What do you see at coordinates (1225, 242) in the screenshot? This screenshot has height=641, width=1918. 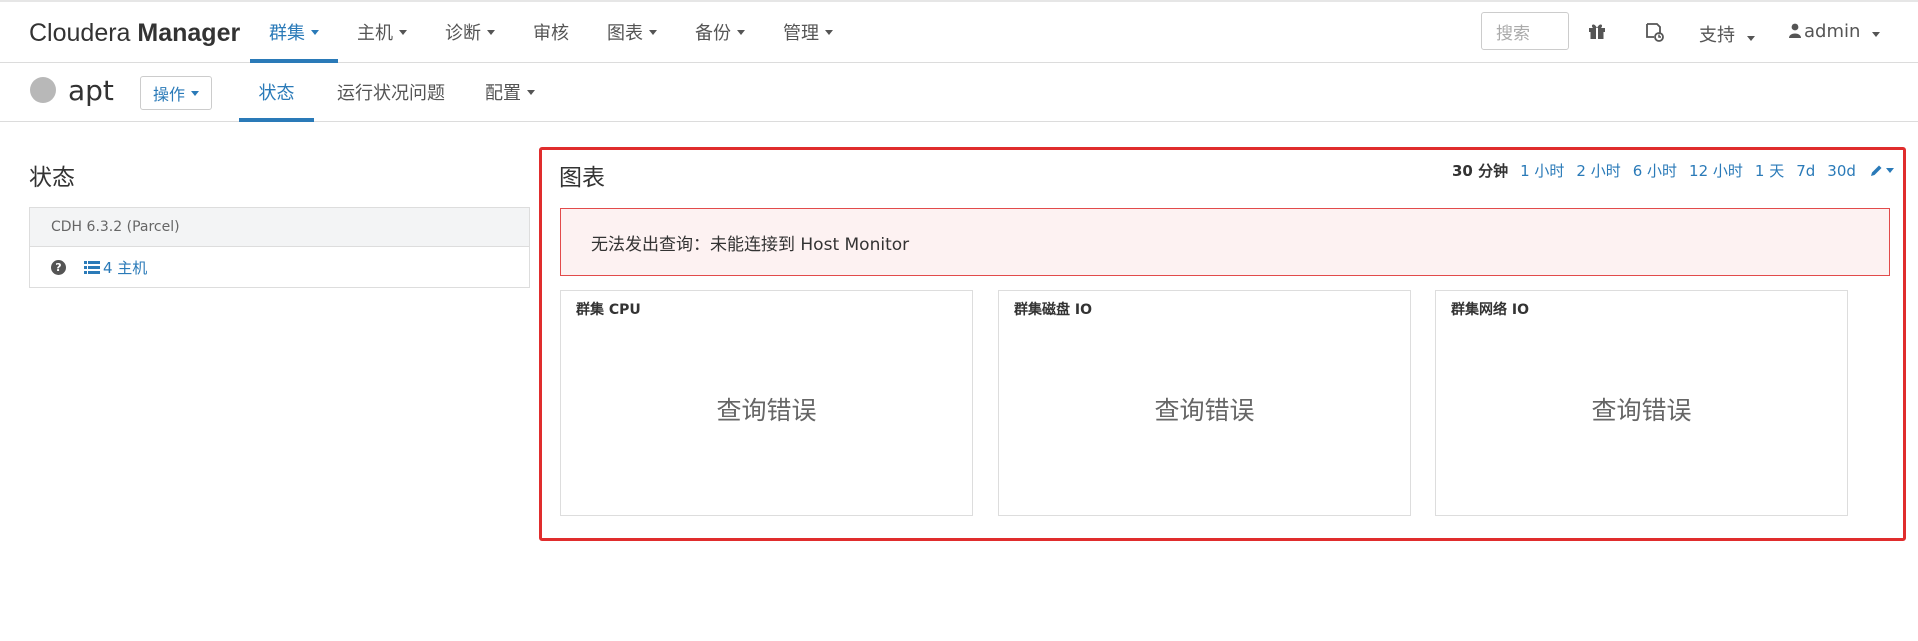 I see `query-error-alert: 无法发出查询：未能连接到 Host Monitor` at bounding box center [1225, 242].